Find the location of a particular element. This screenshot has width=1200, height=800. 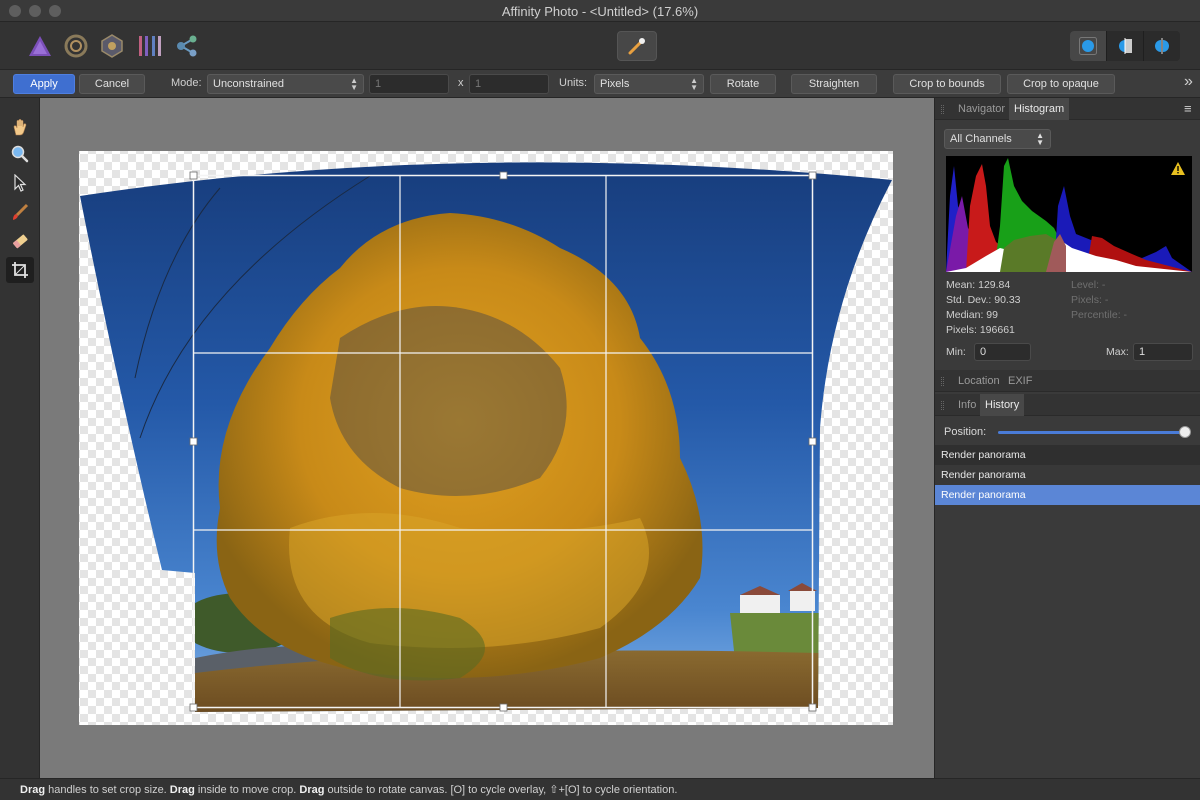

crop-handle-left is located at coordinates (193, 441).